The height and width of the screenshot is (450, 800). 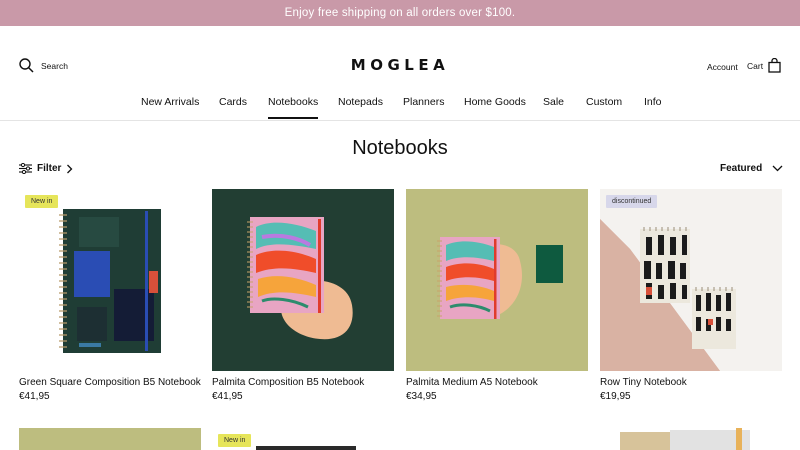 What do you see at coordinates (110, 382) in the screenshot?
I see `product-name: Green Square Composition B5 Notebook` at bounding box center [110, 382].